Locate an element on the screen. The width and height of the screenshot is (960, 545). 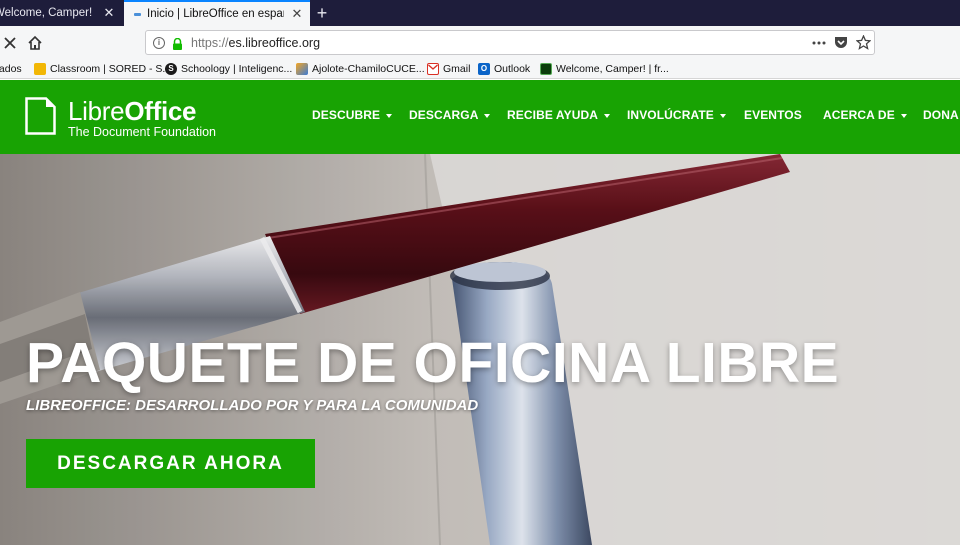
menu-descubre: DESCUBRE is located at coordinates (352, 115).